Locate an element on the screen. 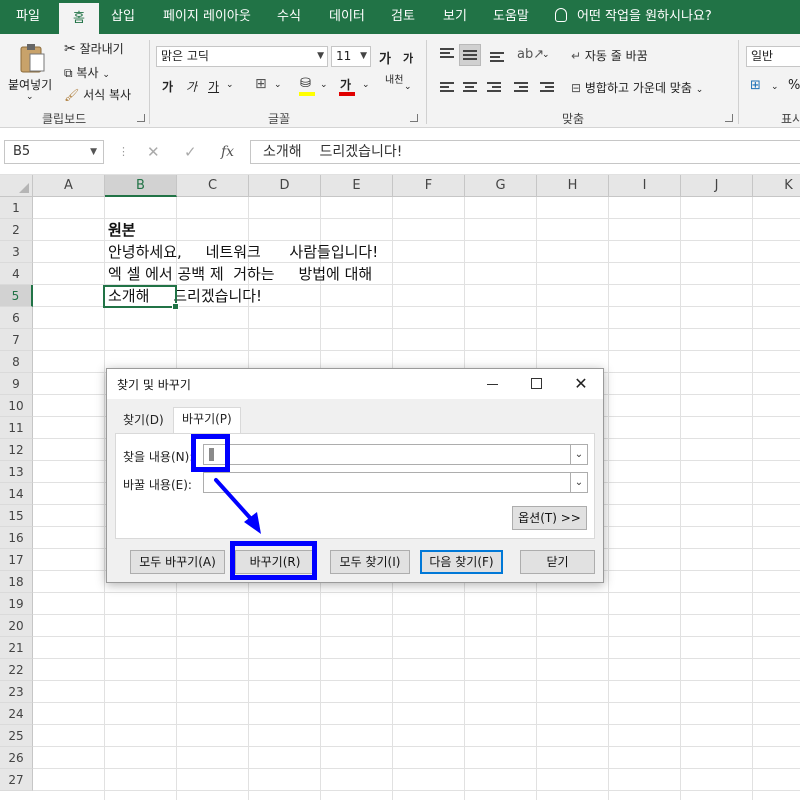 The height and width of the screenshot is (800, 800). tell-me-box: 어떤 작업을 원하시나요? is located at coordinates (633, 17).